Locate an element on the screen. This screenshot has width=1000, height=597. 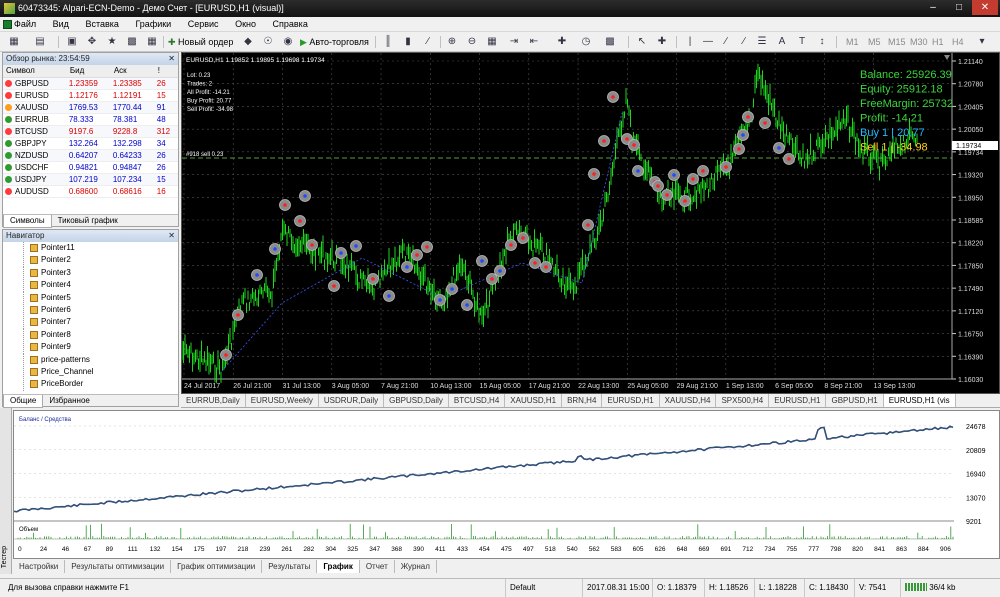
market-watch-row: AUDUSD 0.68600 0.68616 16 is located at coordinates (90, 191).